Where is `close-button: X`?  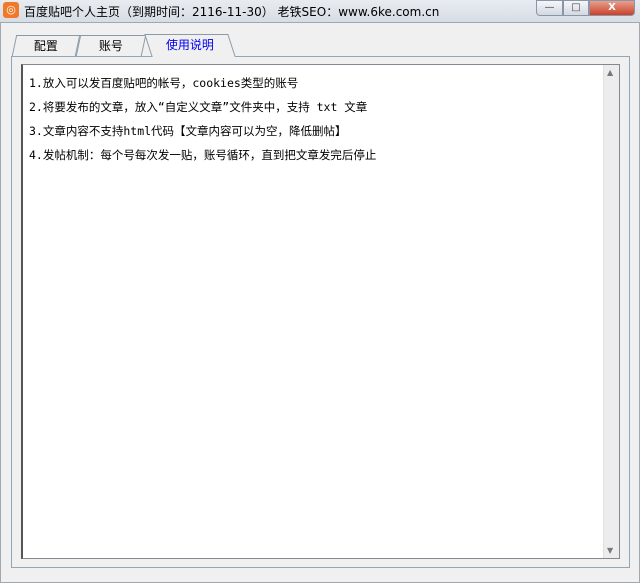
close-button: X is located at coordinates (612, 8).